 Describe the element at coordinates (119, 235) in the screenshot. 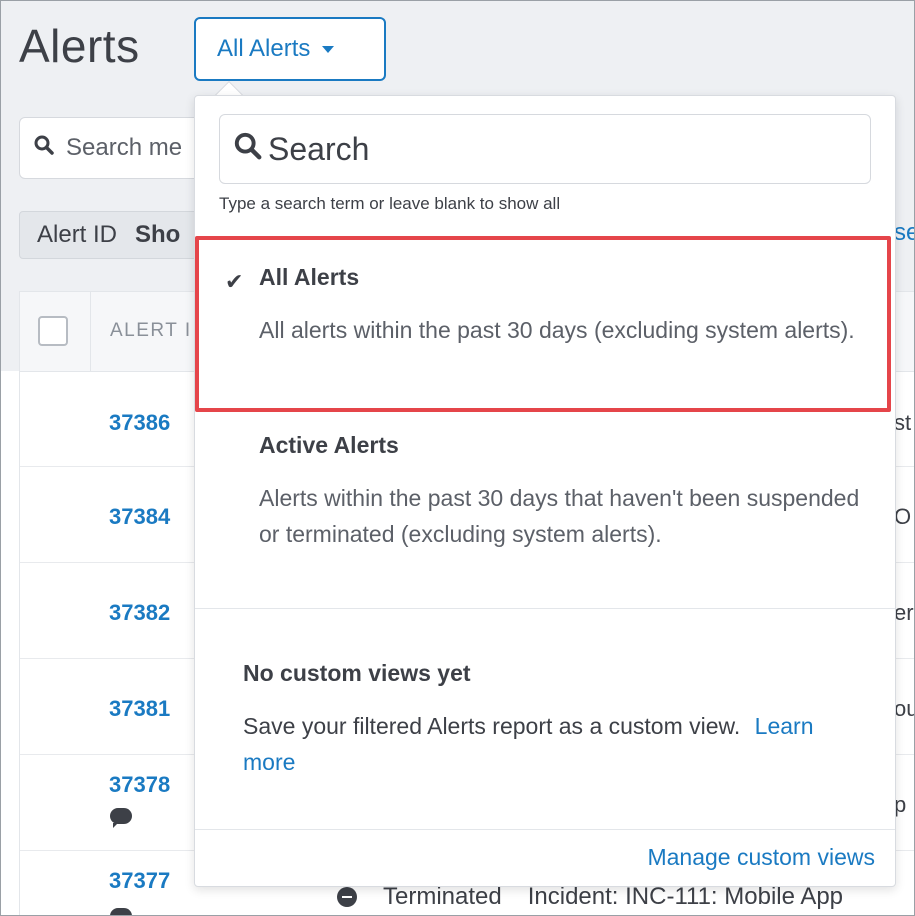

I see `alert-id-filter: Alert ID Sho` at that location.